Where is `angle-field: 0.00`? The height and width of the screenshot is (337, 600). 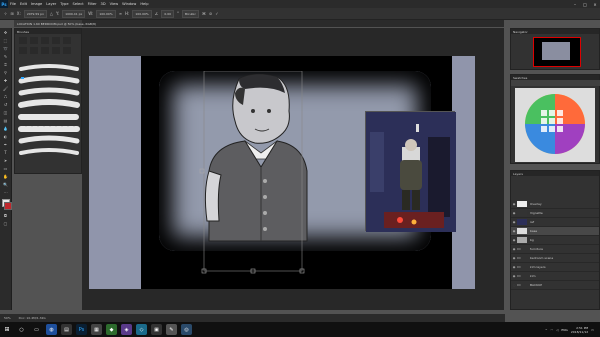 angle-field: 0.00 is located at coordinates (168, 13).